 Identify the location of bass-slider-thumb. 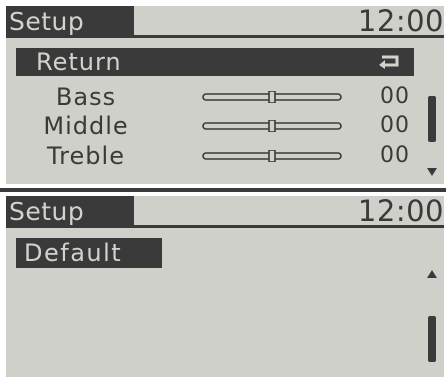
(272, 97).